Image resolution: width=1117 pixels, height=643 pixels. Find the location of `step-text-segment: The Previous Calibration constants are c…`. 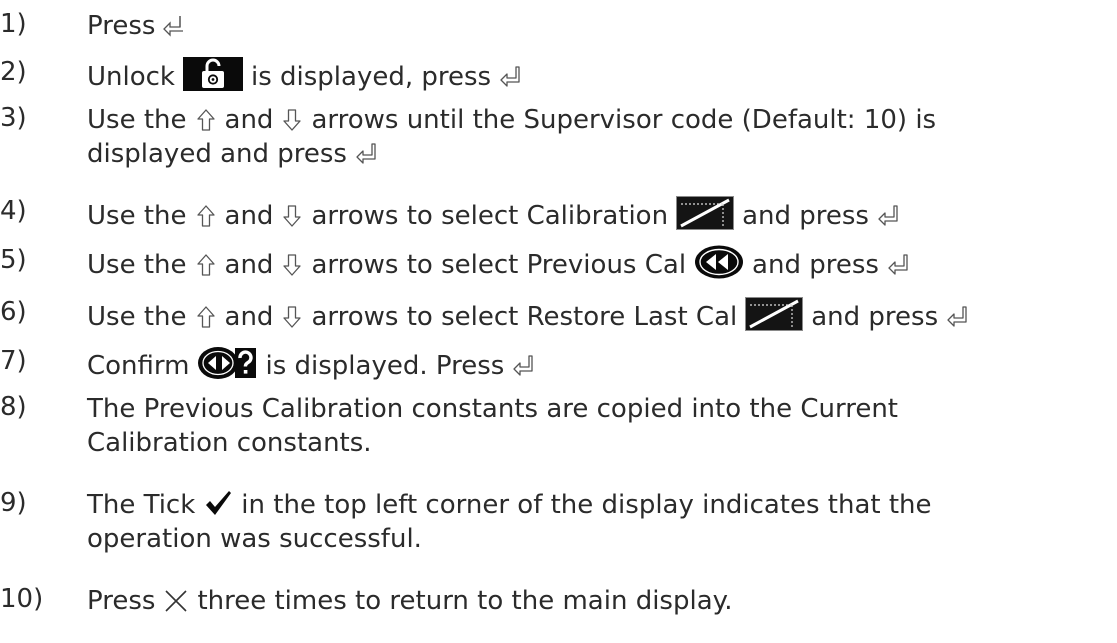

step-text-segment: The Previous Calibration constants are c… is located at coordinates (492, 409).